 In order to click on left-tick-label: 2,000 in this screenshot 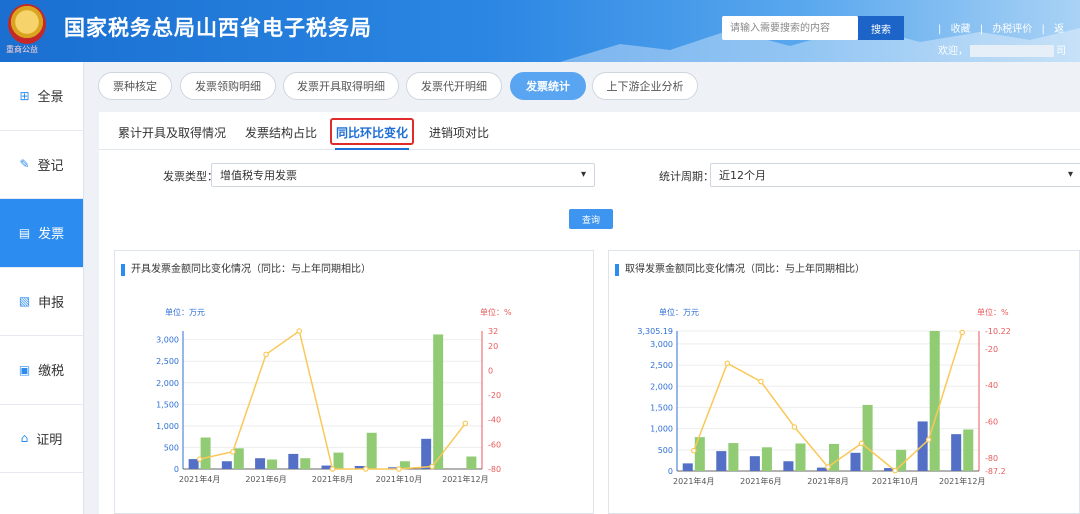, I will do `click(167, 383)`.